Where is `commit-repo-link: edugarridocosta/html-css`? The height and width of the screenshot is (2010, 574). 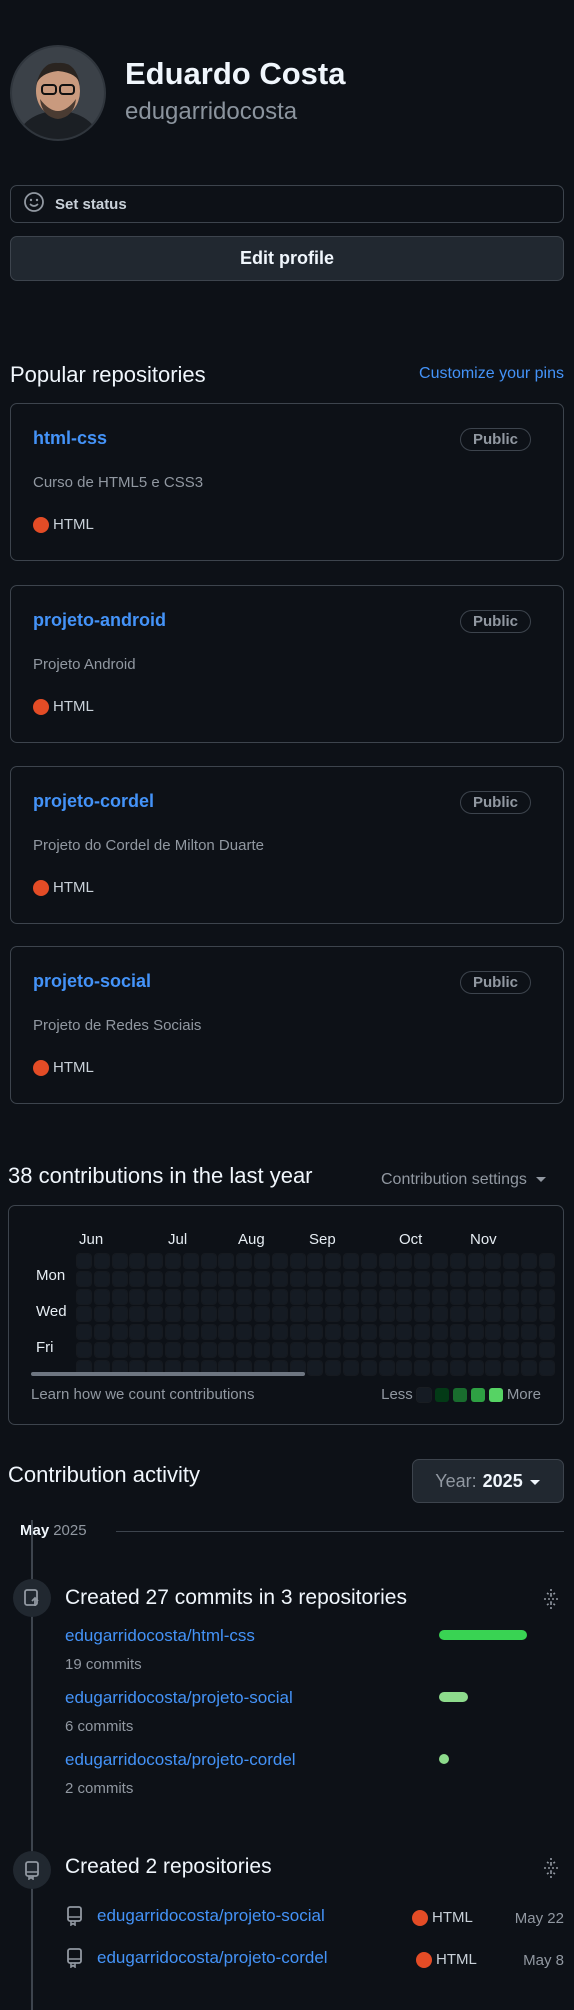
commit-repo-link: edugarridocosta/html-css is located at coordinates (160, 1636).